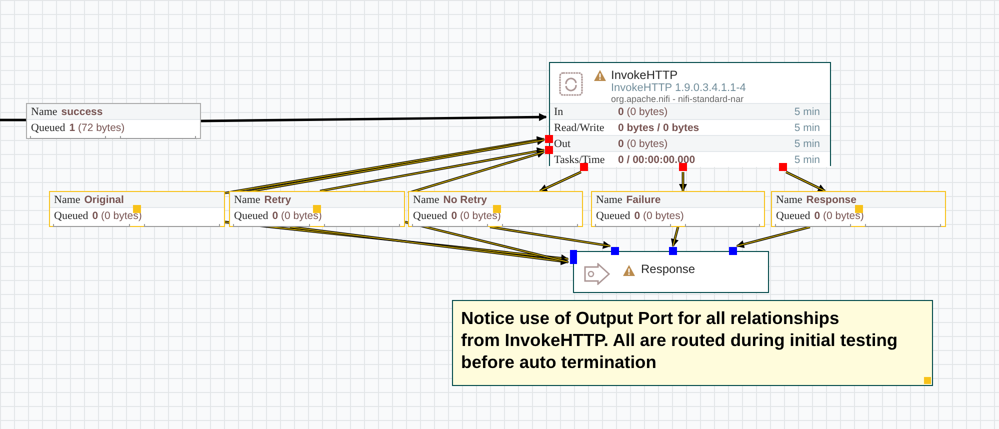 This screenshot has width=999, height=429. Describe the element at coordinates (679, 340) in the screenshot. I see `note-text: Notice use of Output Port for all relationships from InvokeHTTP. All are routed during initial testing before auto termination` at that location.